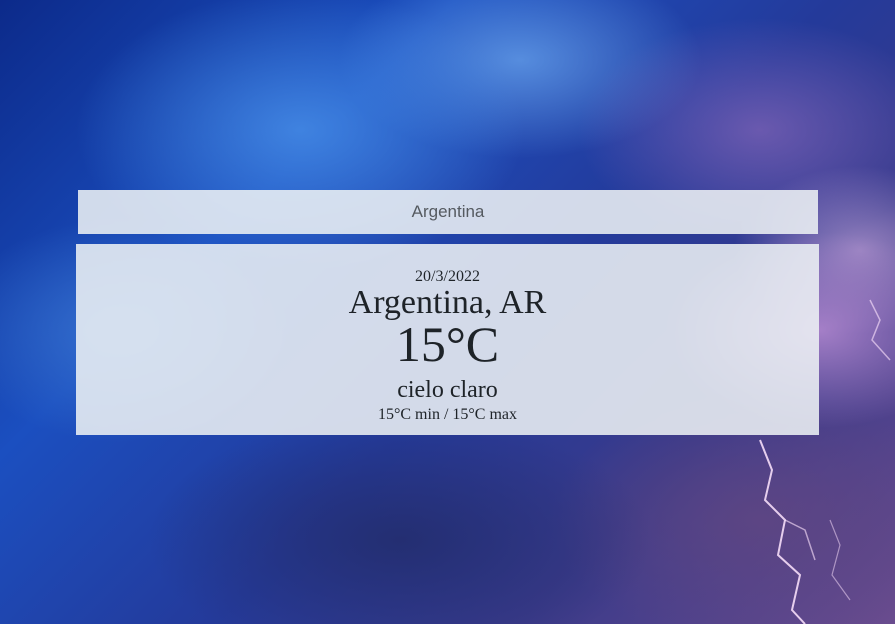 This screenshot has width=895, height=624. Describe the element at coordinates (447, 344) in the screenshot. I see `weather-temperature: 15°C` at that location.